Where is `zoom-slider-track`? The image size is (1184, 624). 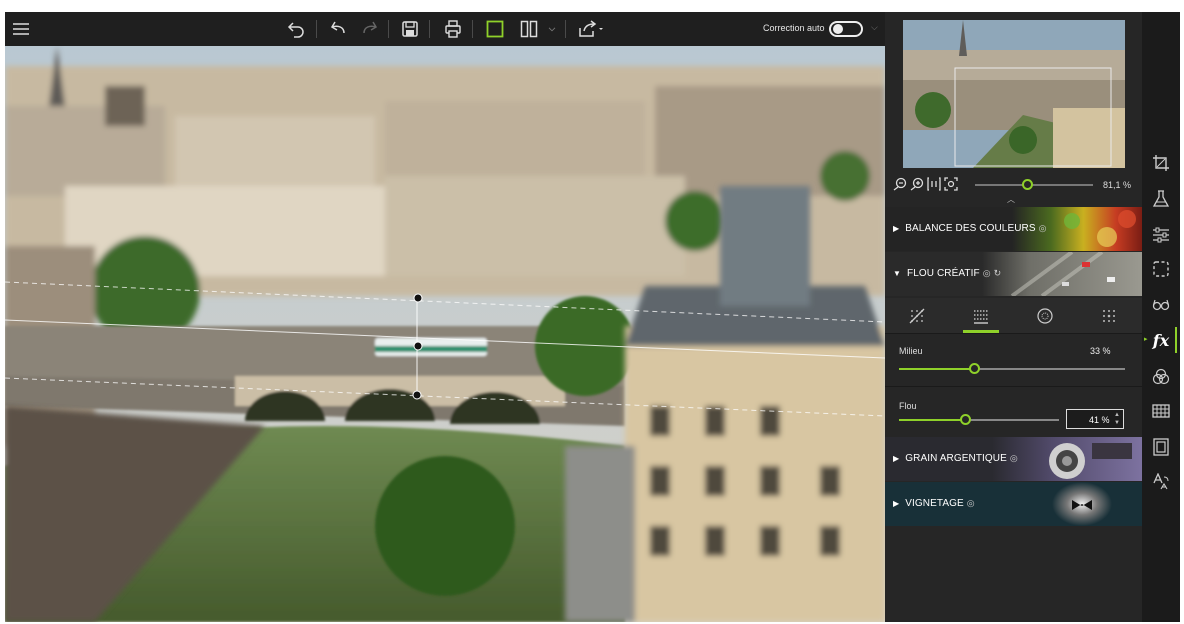 zoom-slider-track is located at coordinates (1034, 185).